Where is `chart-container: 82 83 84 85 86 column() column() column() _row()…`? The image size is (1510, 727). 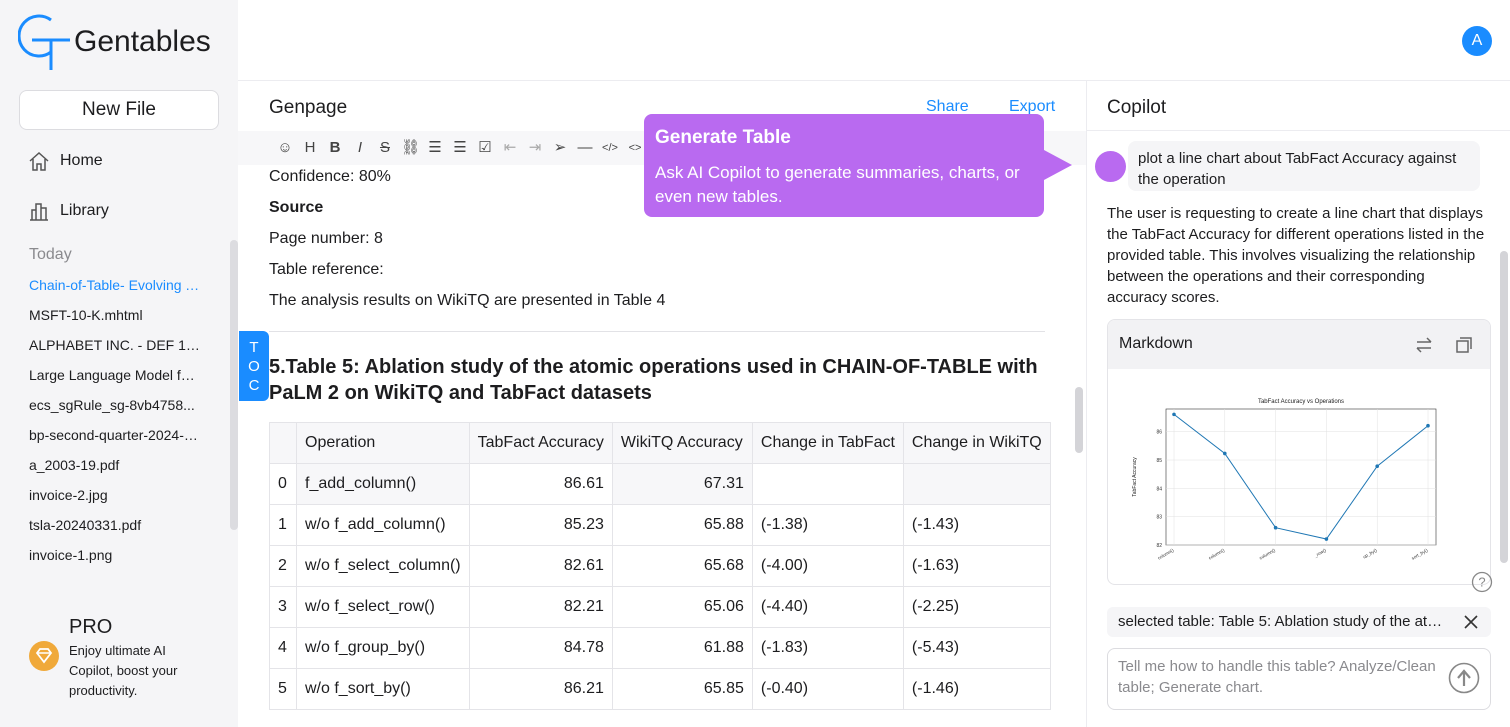 chart-container: 82 83 84 85 86 column() column() column() _row()… is located at coordinates (1298, 477).